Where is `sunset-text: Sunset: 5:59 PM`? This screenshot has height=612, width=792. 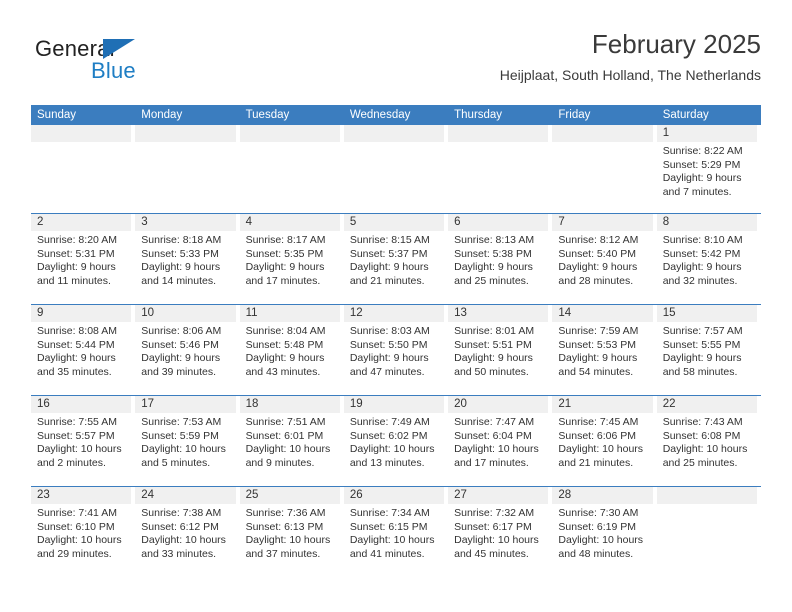 sunset-text: Sunset: 5:59 PM is located at coordinates (180, 435).